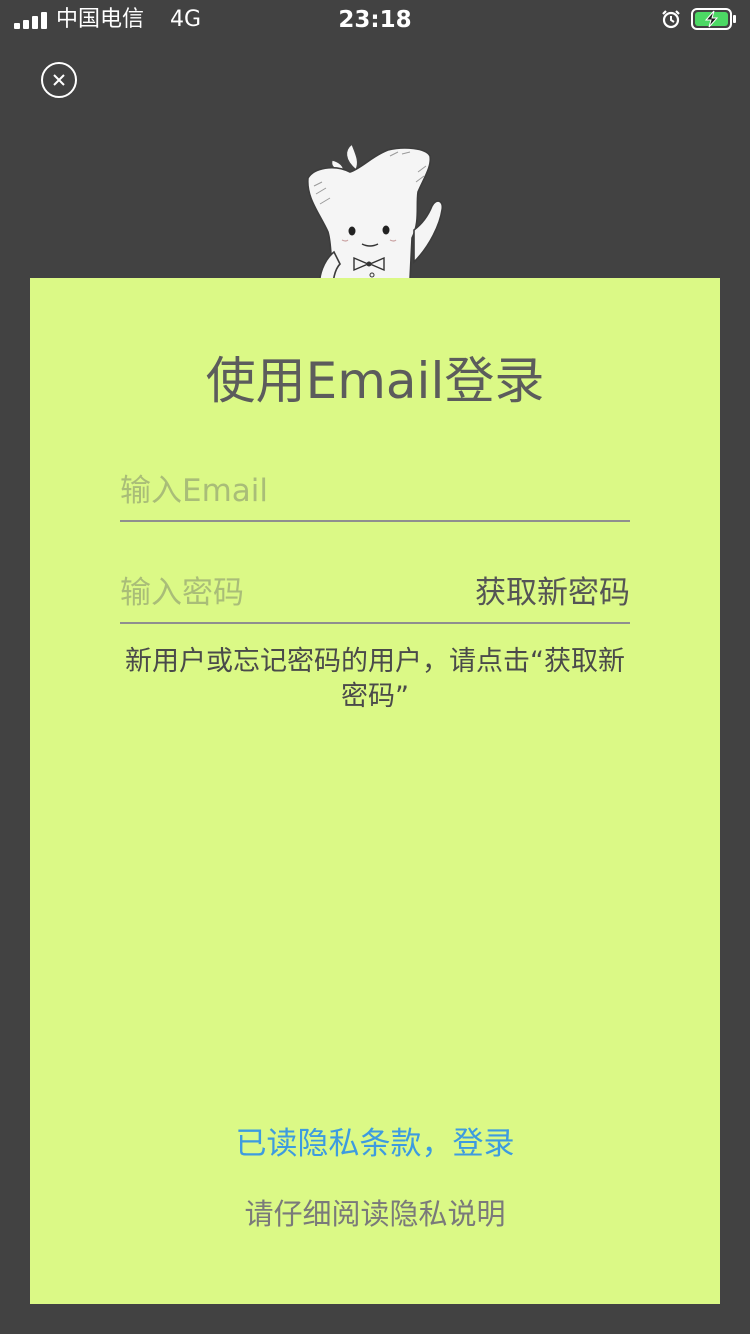  I want to click on alarm-clock-icon, so click(671, 19).